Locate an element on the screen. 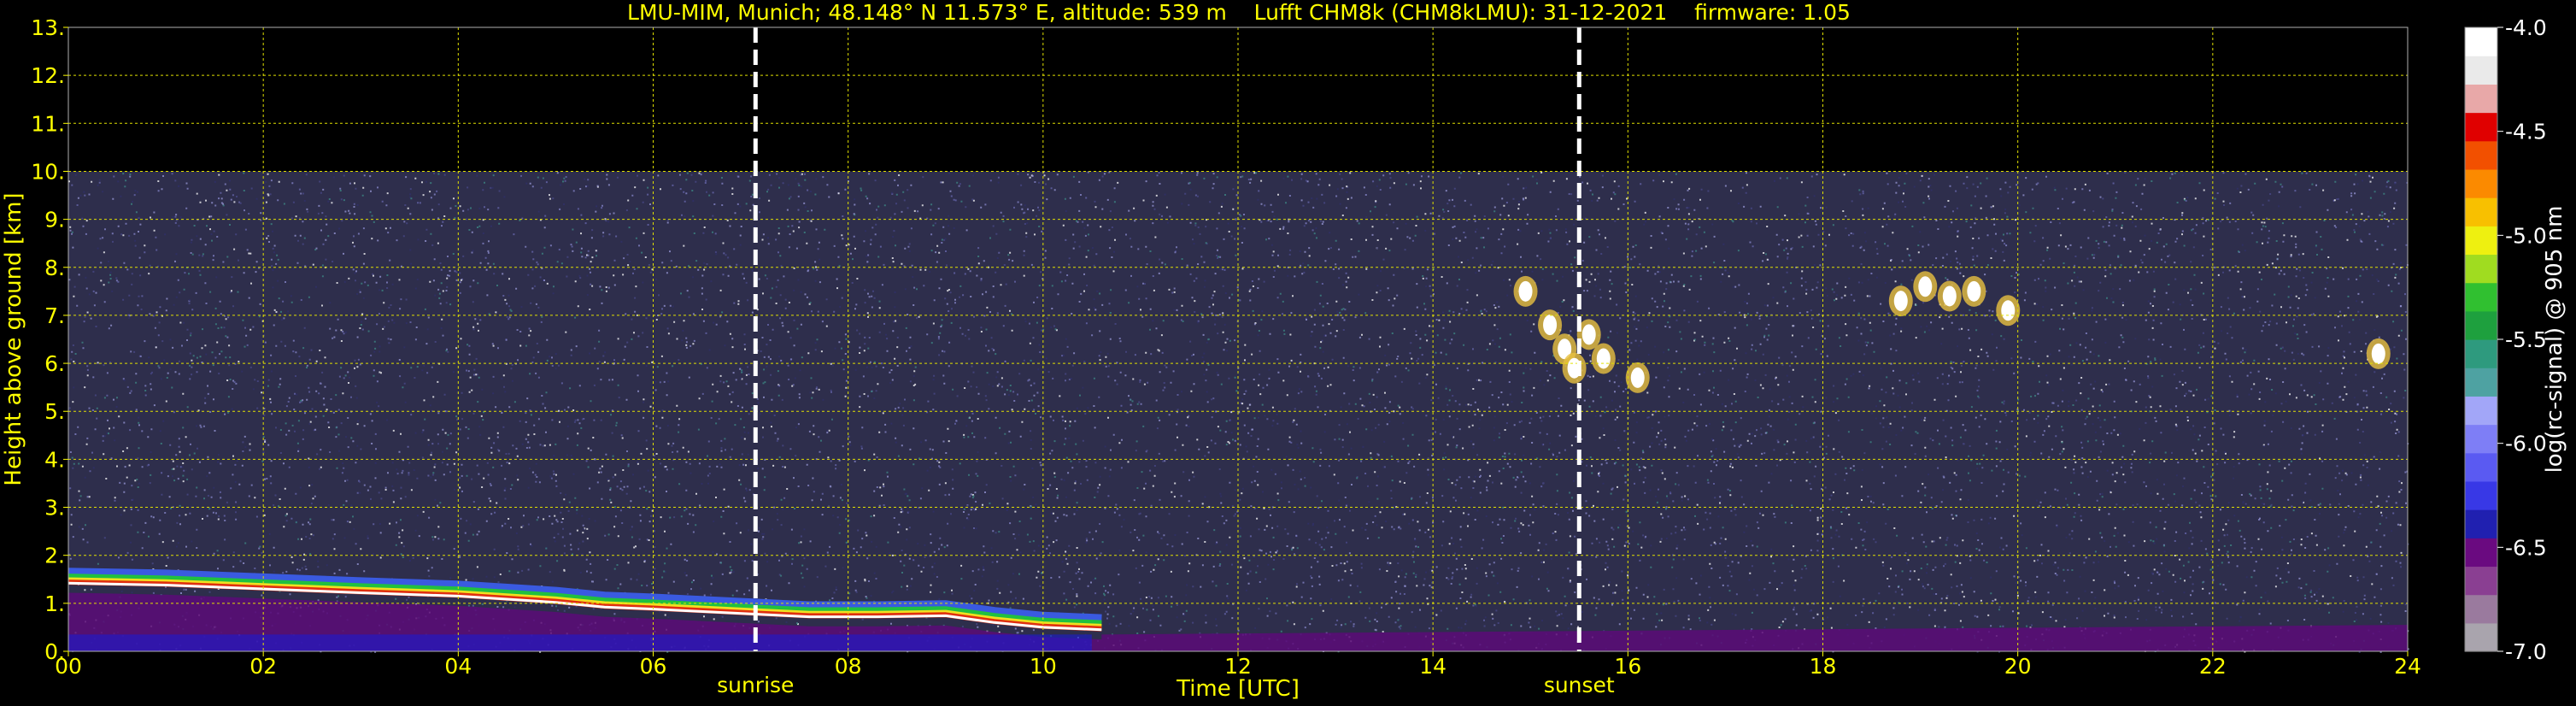 This screenshot has width=2576, height=706. colorbar-ticks: -4.0 -4.5 -5.0 -5.5 -6.0 -6.5 -7.0 is located at coordinates (2522, 339).